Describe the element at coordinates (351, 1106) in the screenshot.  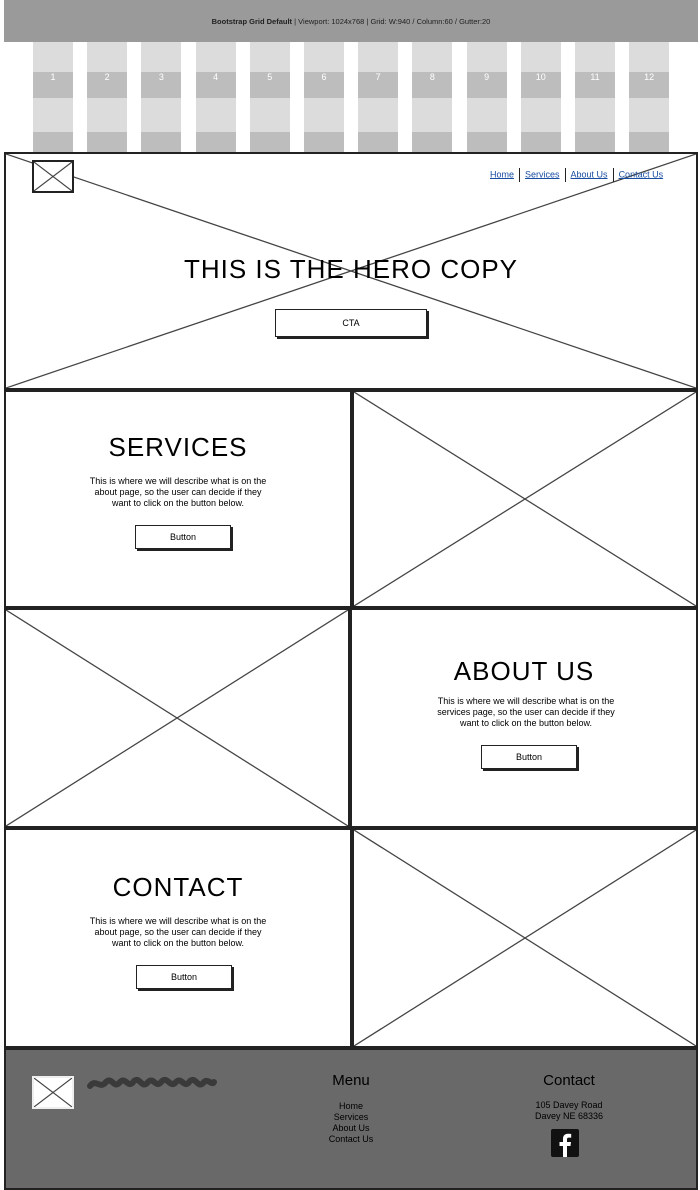
I see `footer-menu-home: Home` at that location.